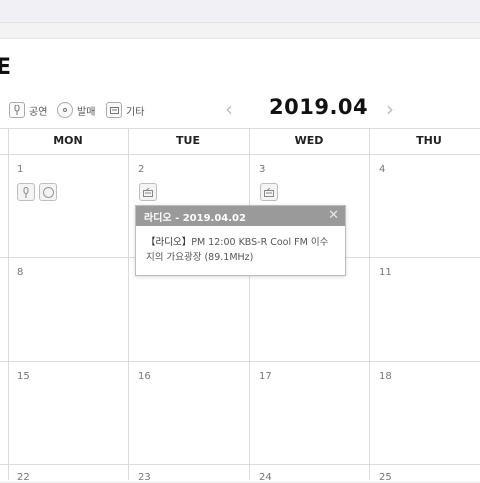 The height and width of the screenshot is (483, 480). What do you see at coordinates (240, 11) in the screenshot?
I see `top-bar` at bounding box center [240, 11].